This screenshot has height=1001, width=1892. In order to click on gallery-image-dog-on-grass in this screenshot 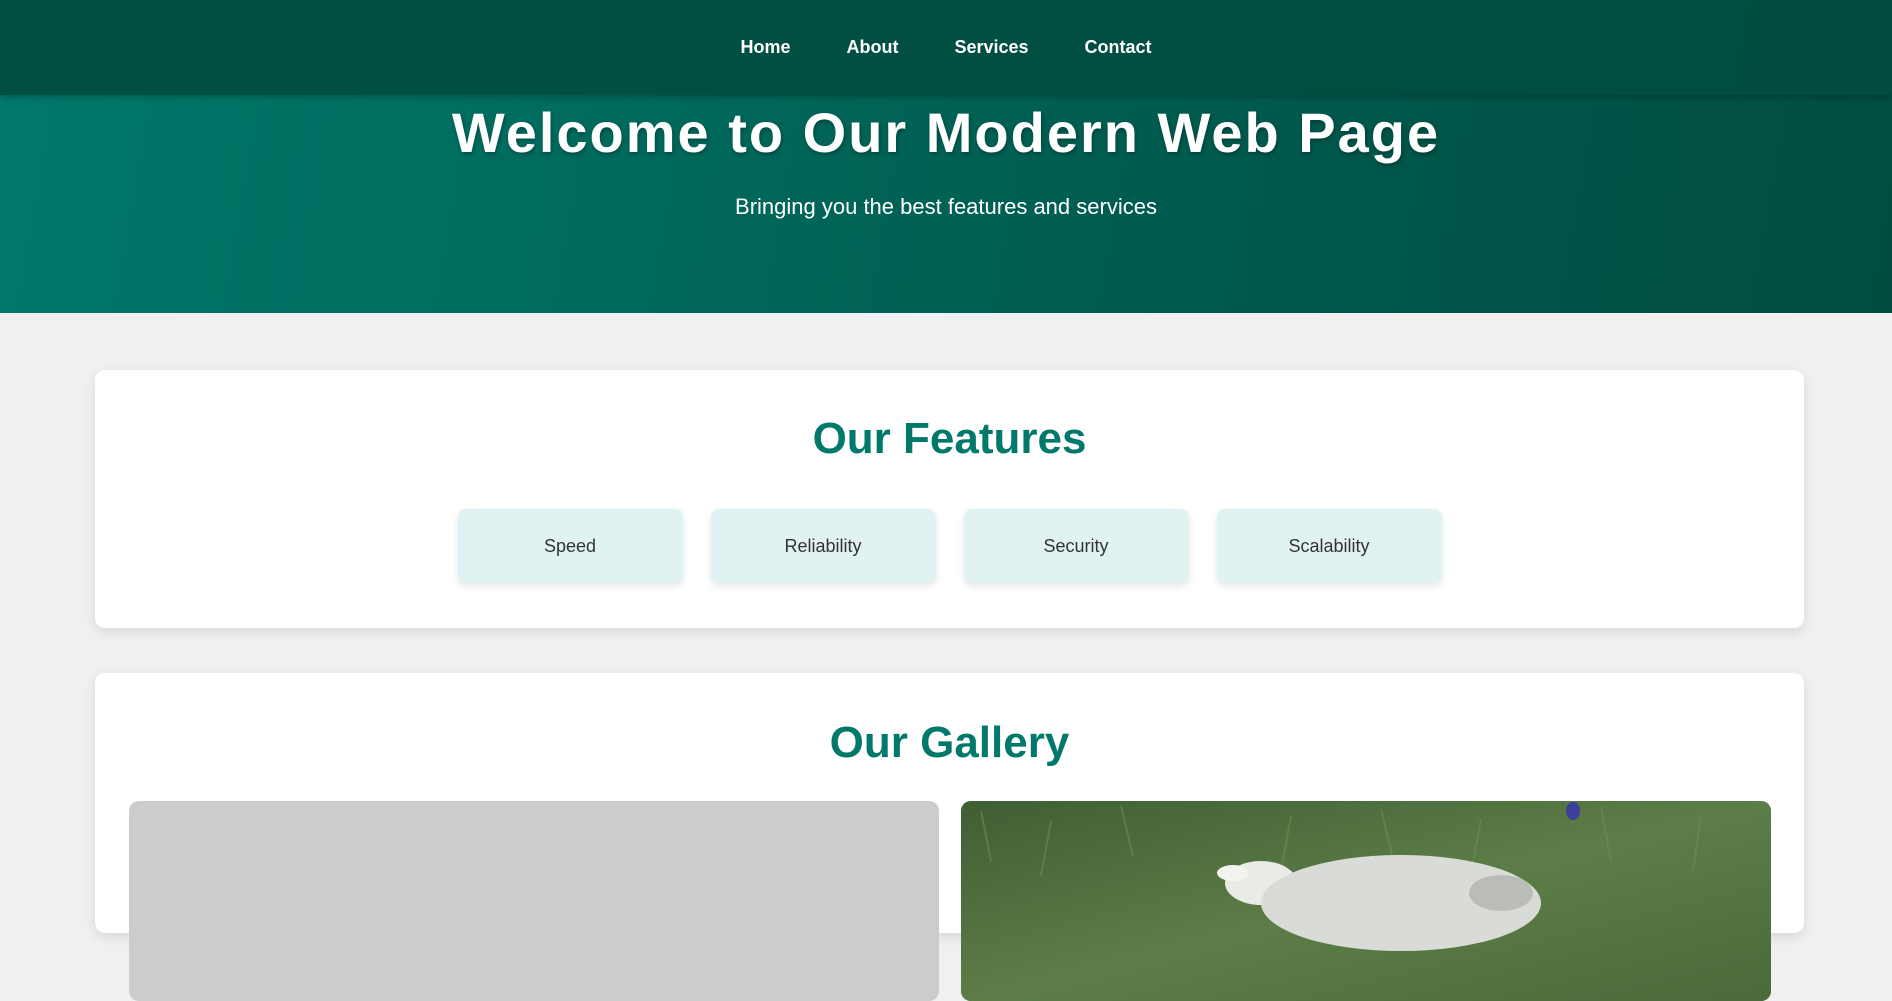, I will do `click(1366, 901)`.